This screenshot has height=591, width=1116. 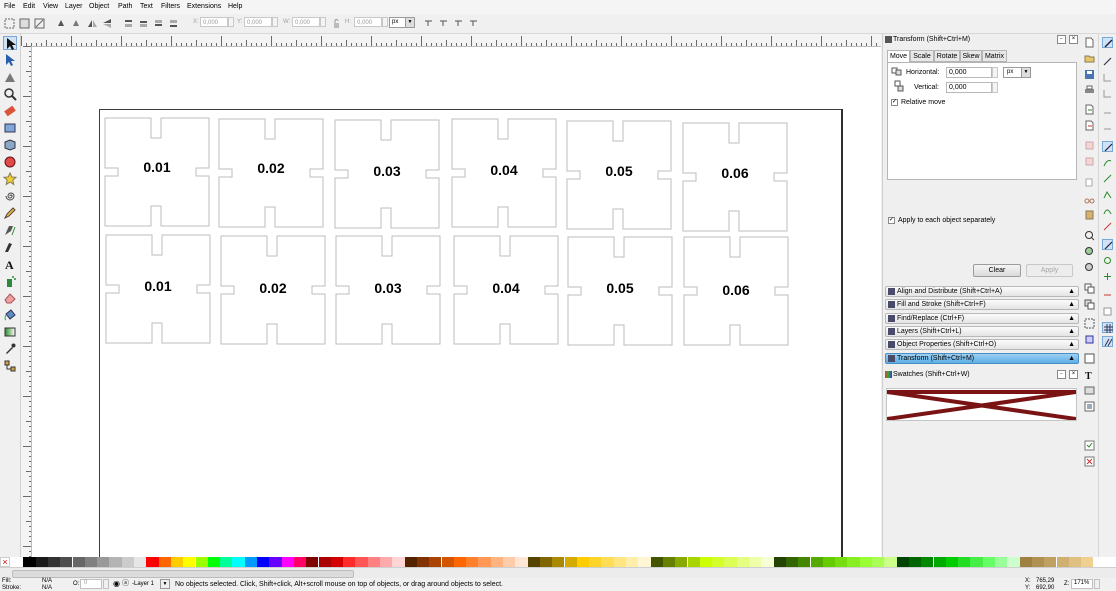 What do you see at coordinates (158, 289) in the screenshot?
I see `puzzle-piece: 0.01` at bounding box center [158, 289].